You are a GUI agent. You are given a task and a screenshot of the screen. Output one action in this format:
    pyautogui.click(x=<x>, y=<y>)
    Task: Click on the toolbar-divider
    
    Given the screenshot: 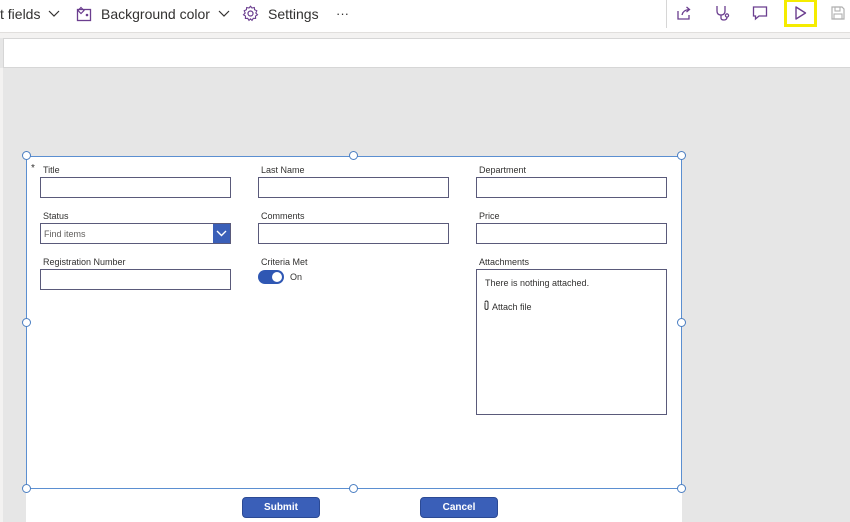 What is the action you would take?
    pyautogui.click(x=666, y=14)
    